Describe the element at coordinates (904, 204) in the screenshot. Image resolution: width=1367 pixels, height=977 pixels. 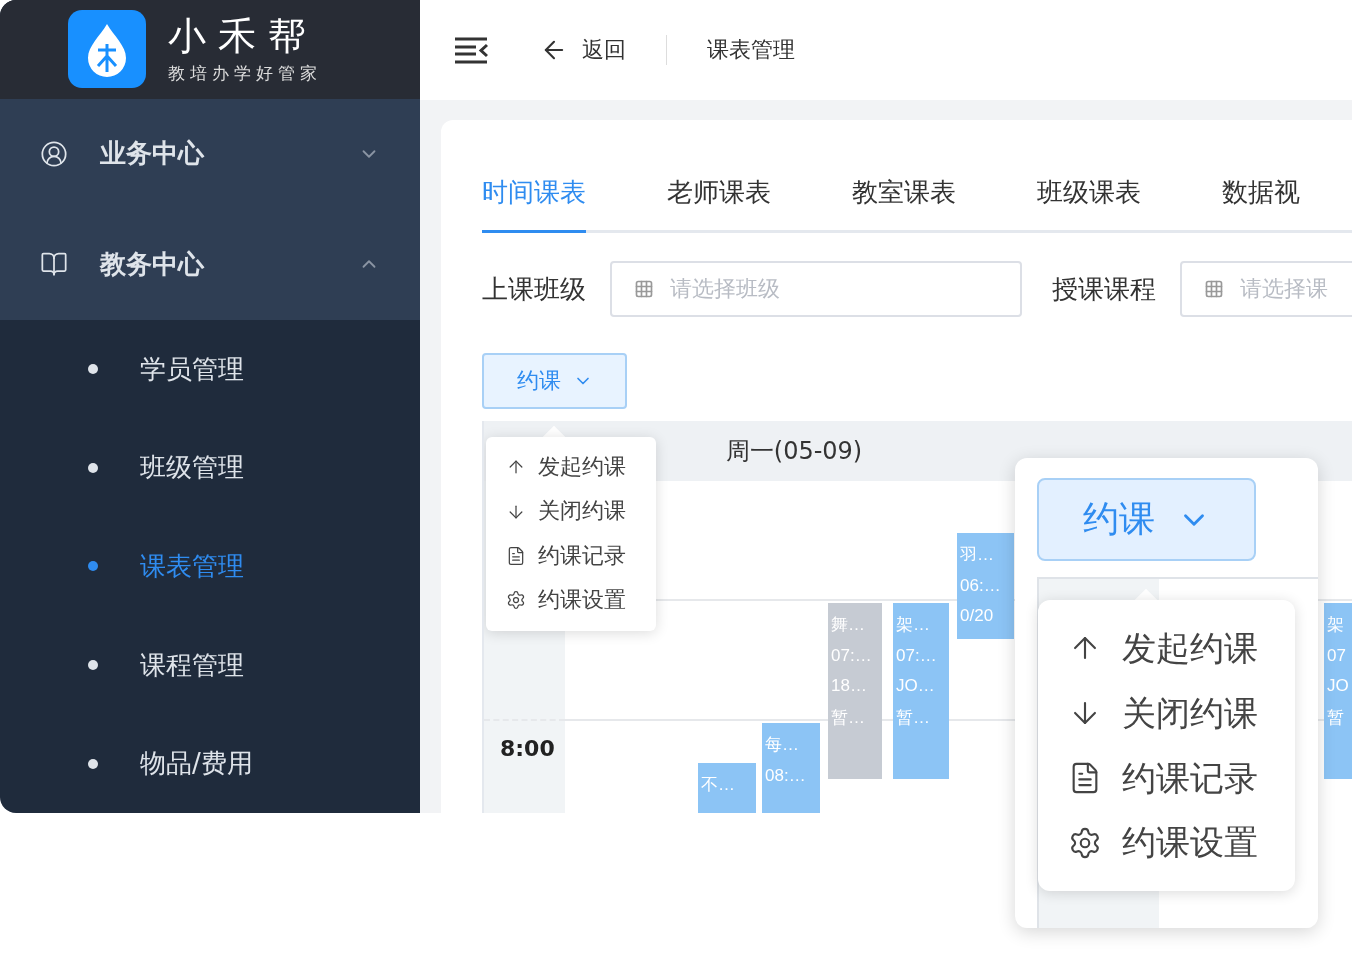
I see `tab: 教室课表` at that location.